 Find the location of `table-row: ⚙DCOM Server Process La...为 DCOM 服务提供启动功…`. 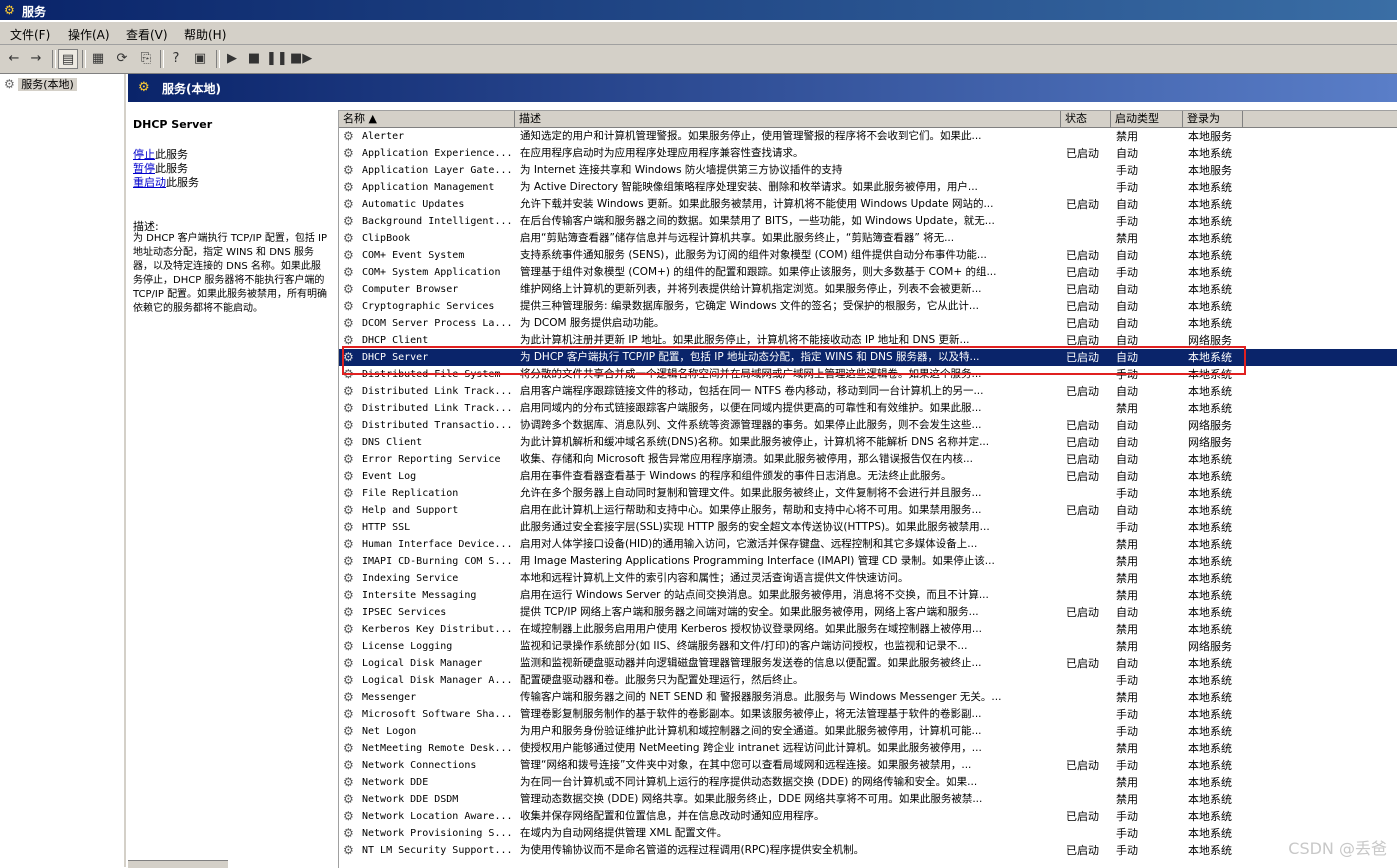

table-row: ⚙DCOM Server Process La...为 DCOM 服务提供启动功… is located at coordinates (868, 323).